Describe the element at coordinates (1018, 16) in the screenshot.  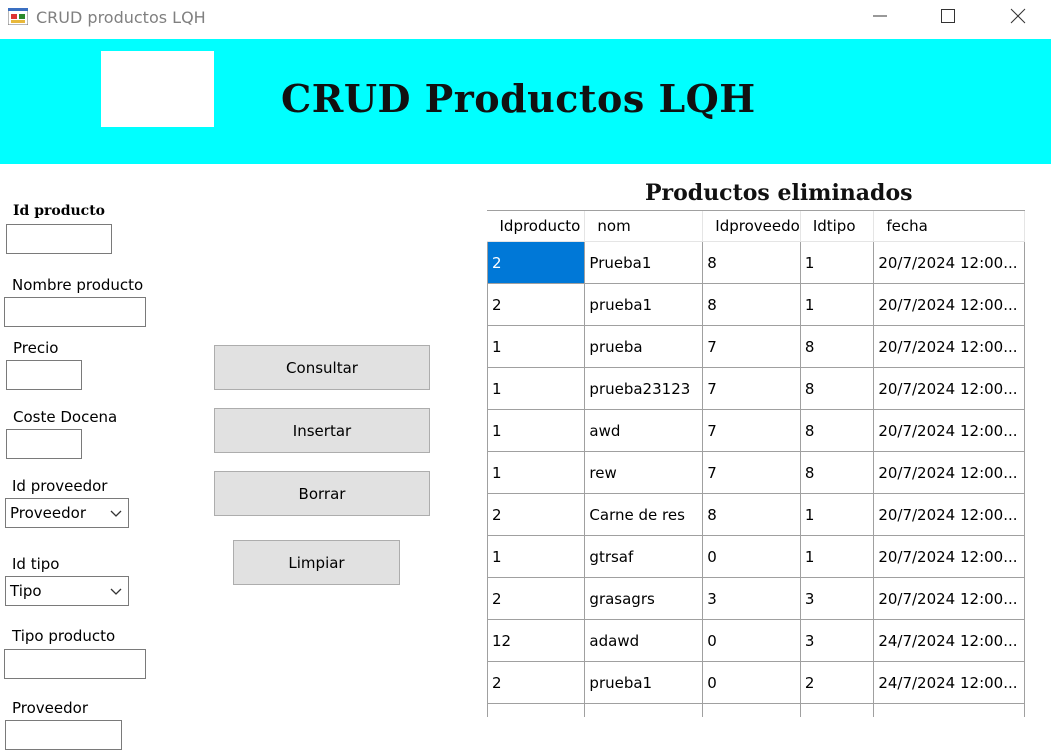
I see `close-button` at that location.